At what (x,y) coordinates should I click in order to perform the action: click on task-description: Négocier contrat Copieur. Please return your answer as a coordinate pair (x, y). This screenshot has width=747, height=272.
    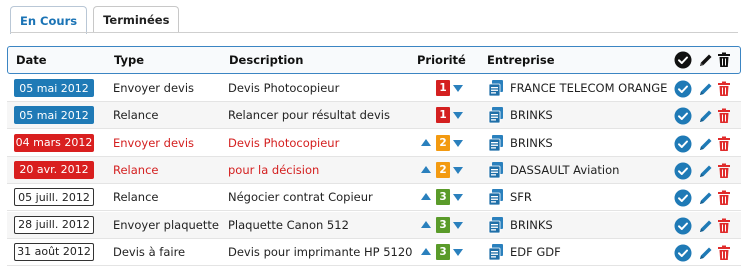
    Looking at the image, I should click on (300, 197).